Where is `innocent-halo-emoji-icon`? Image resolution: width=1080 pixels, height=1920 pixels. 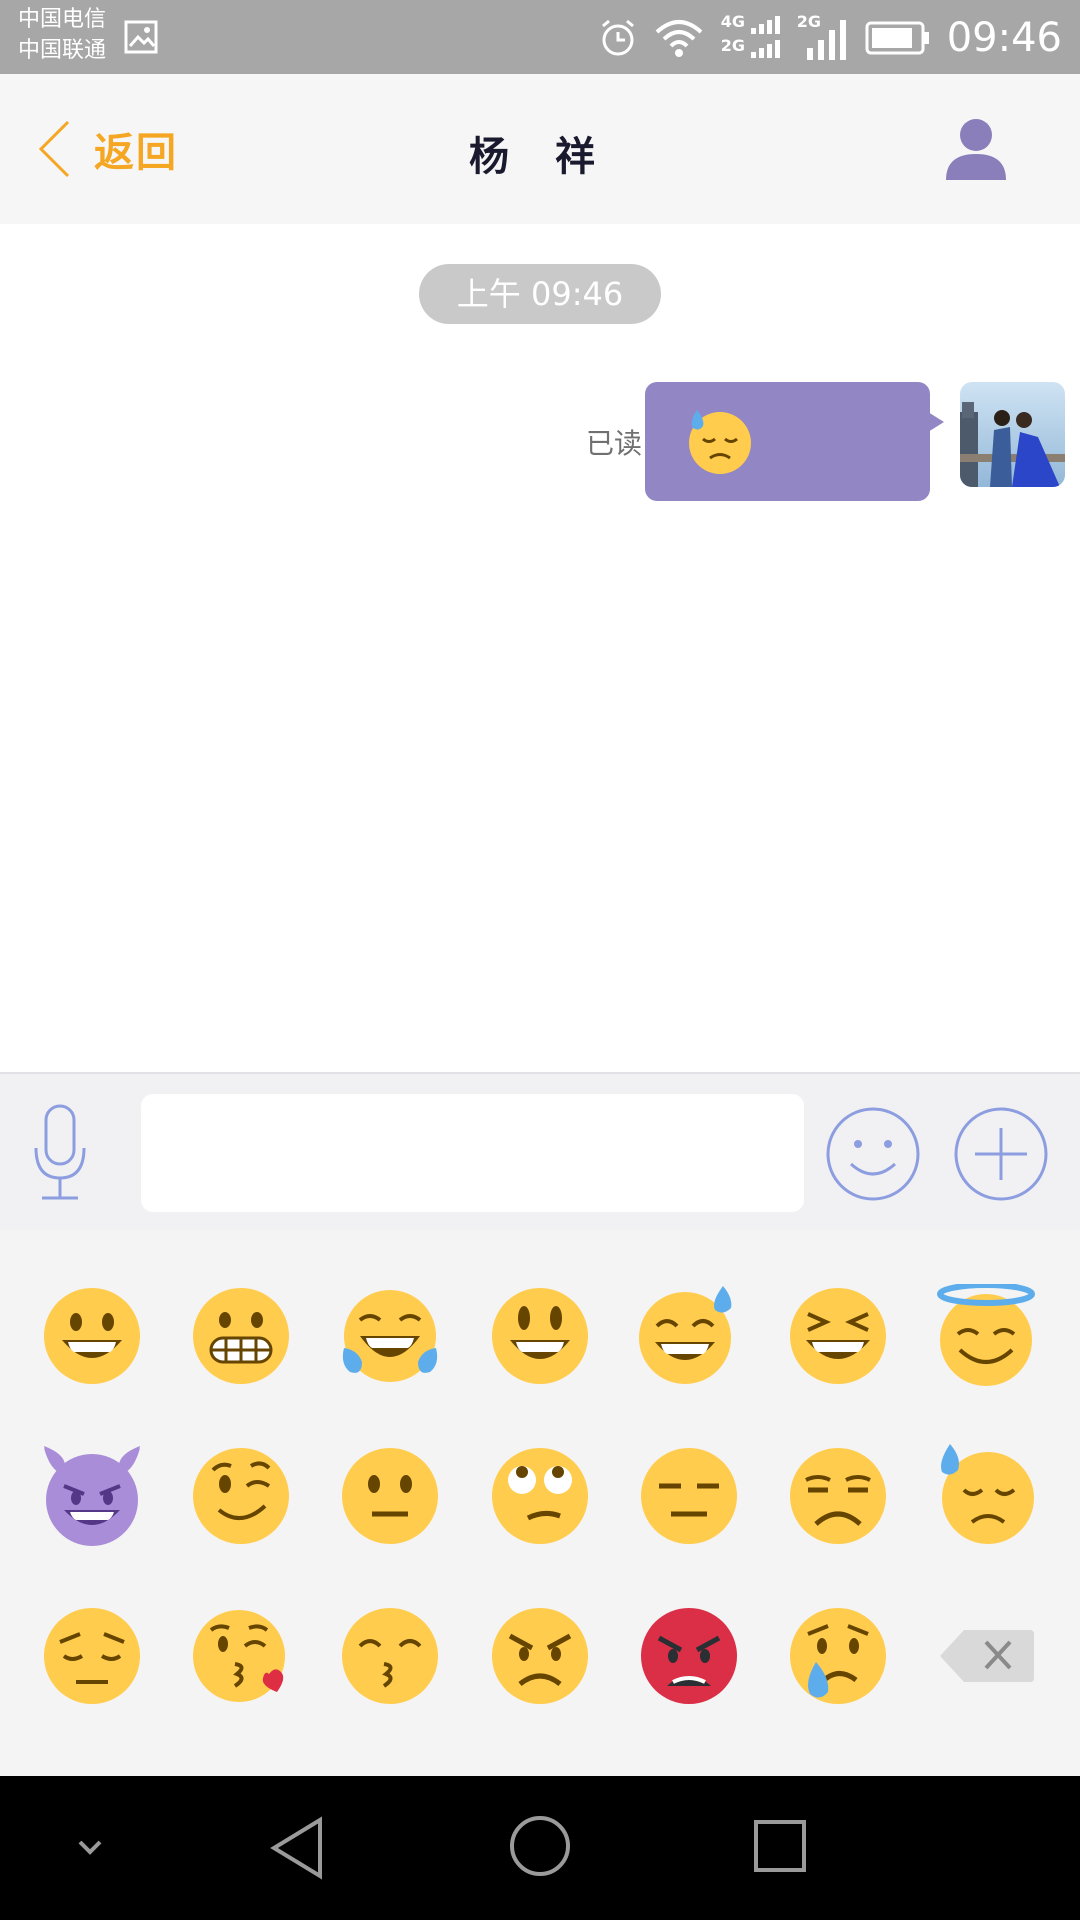
innocent-halo-emoji-icon is located at coordinates (986, 1336).